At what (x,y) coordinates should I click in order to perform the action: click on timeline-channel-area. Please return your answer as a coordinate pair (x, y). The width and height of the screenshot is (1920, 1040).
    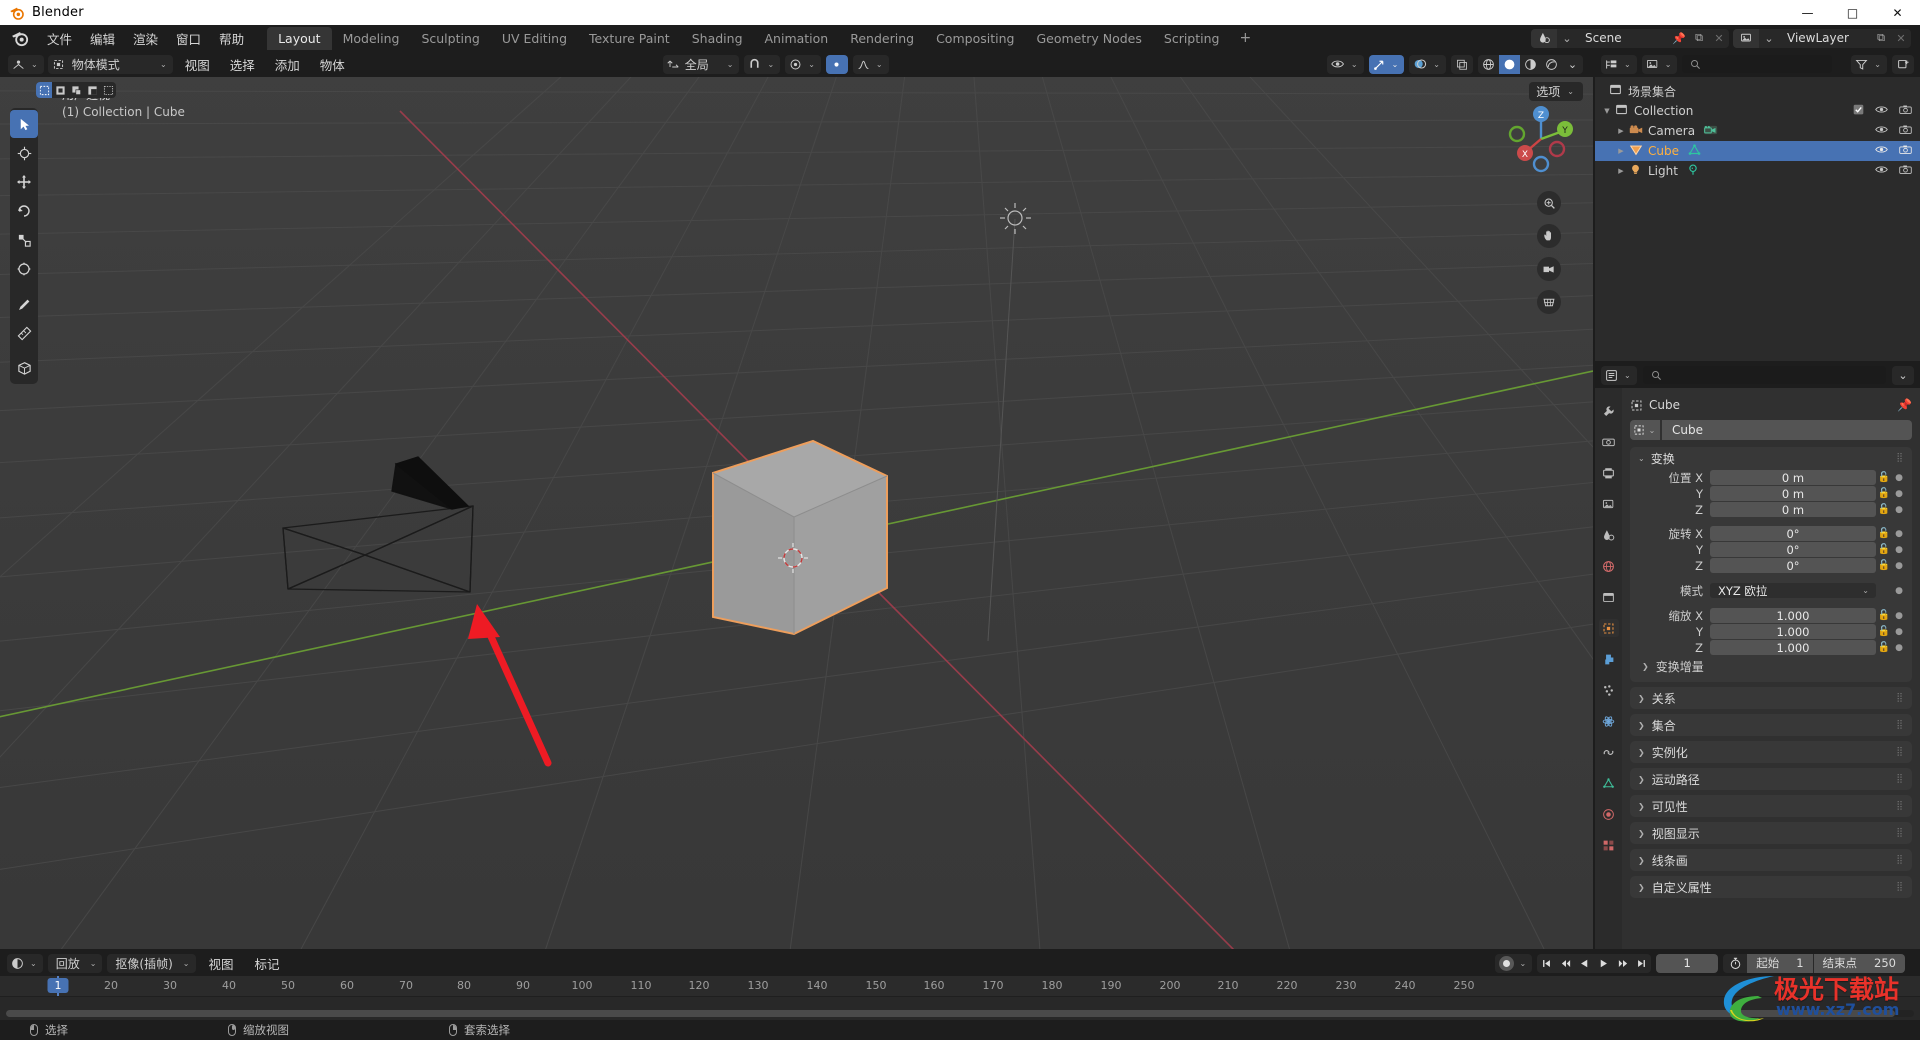
    Looking at the image, I should click on (960, 1008).